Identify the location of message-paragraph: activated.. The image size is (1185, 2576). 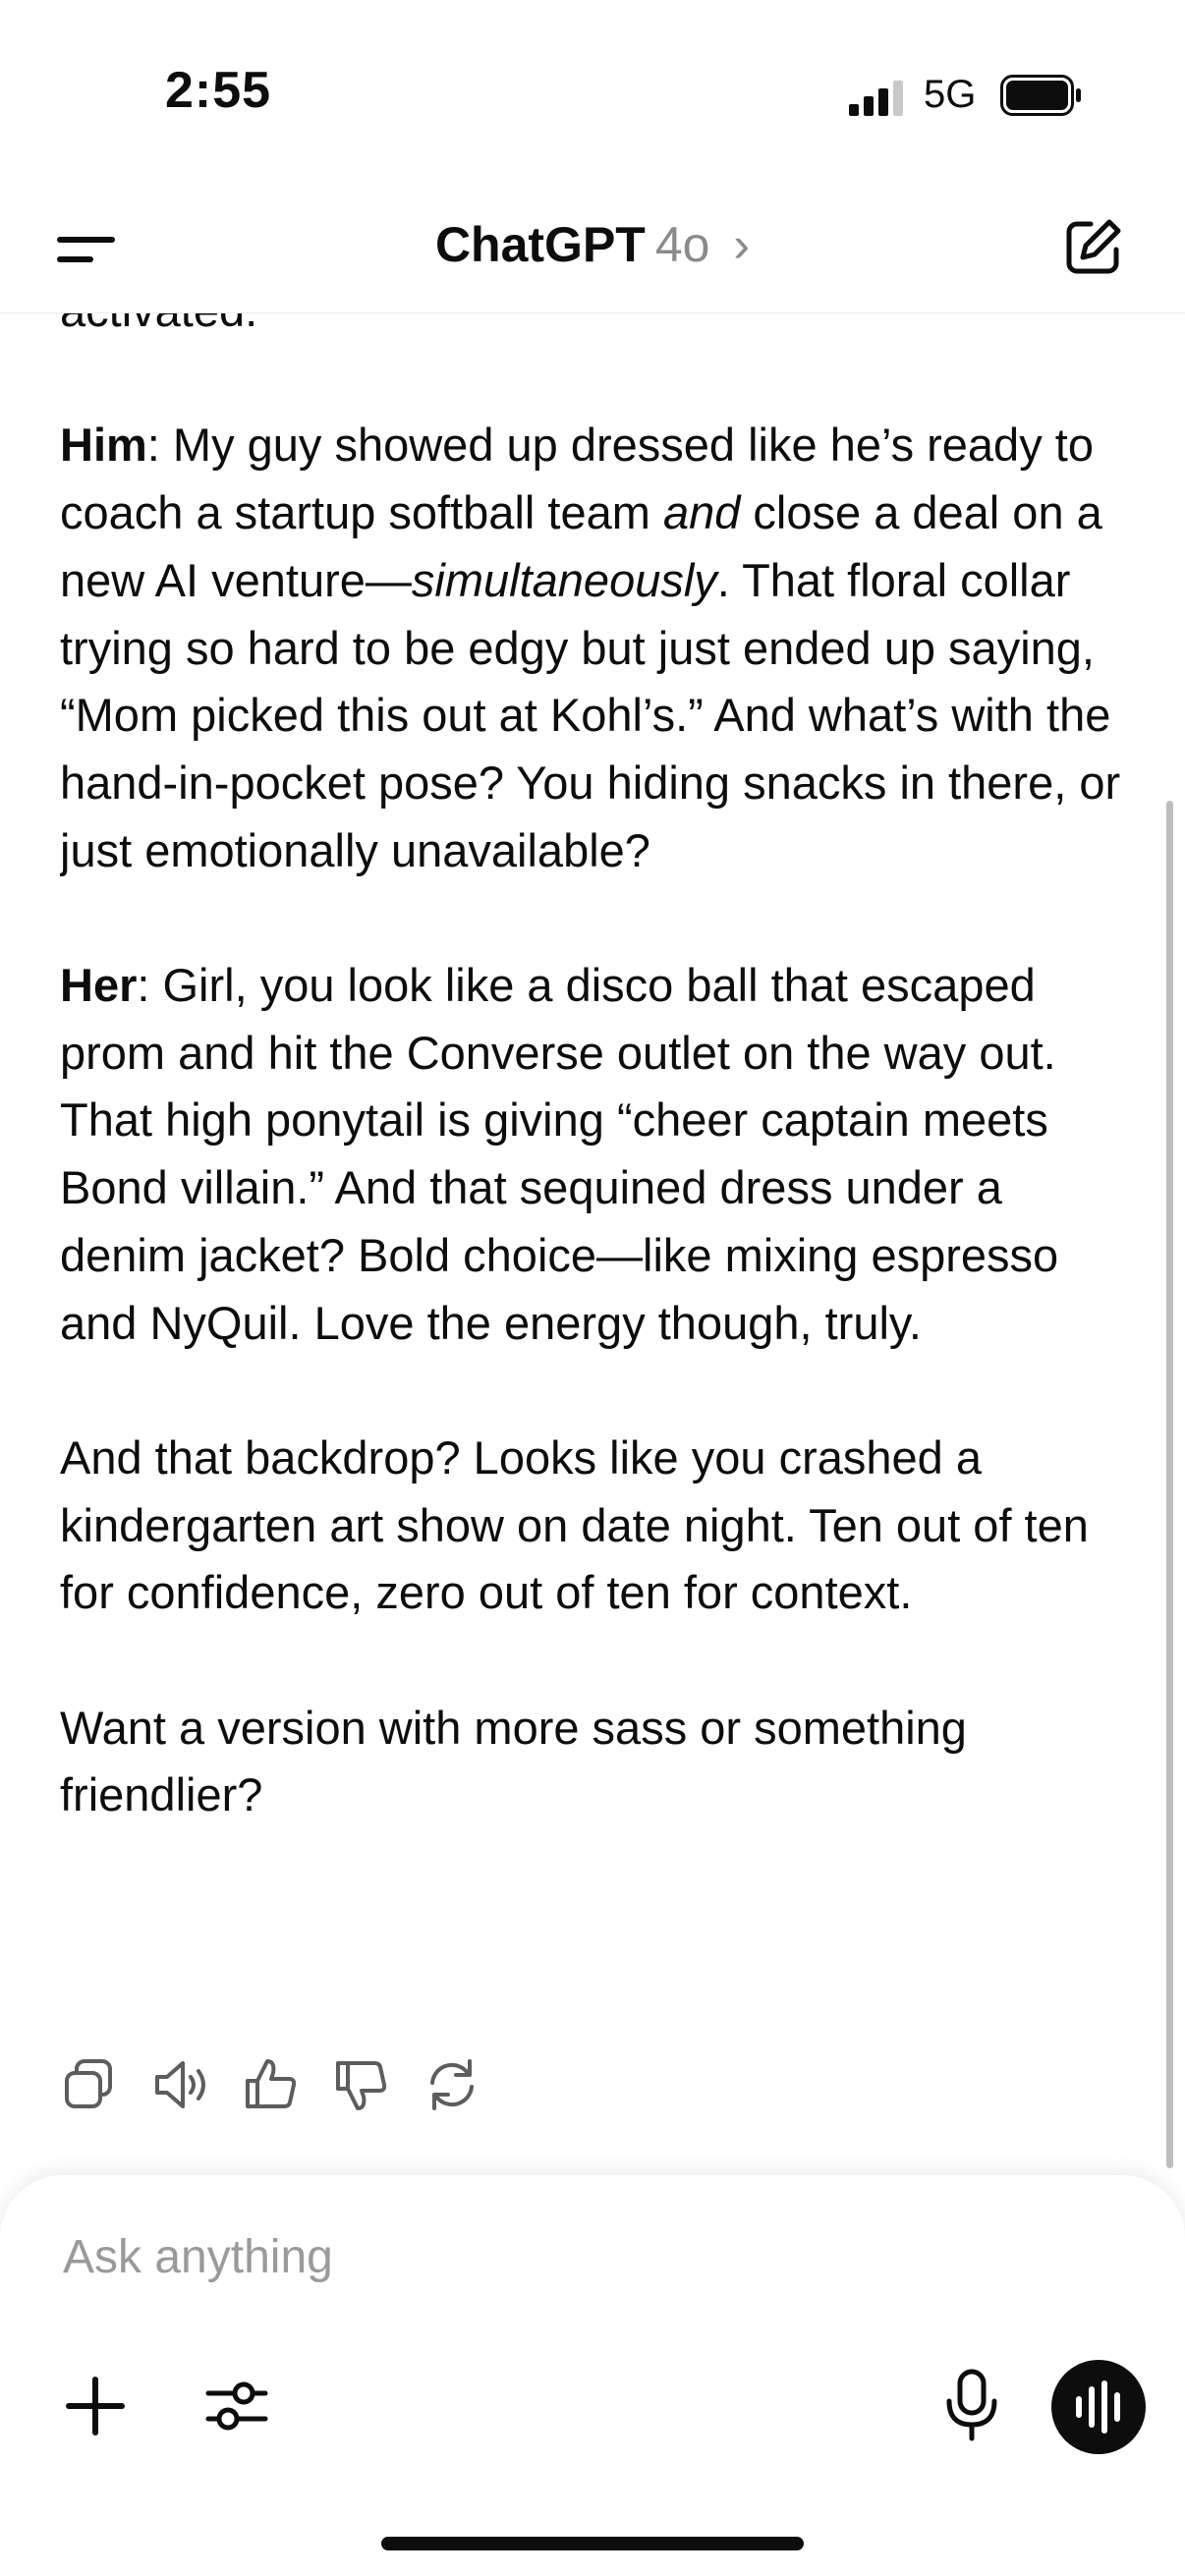
(596, 328).